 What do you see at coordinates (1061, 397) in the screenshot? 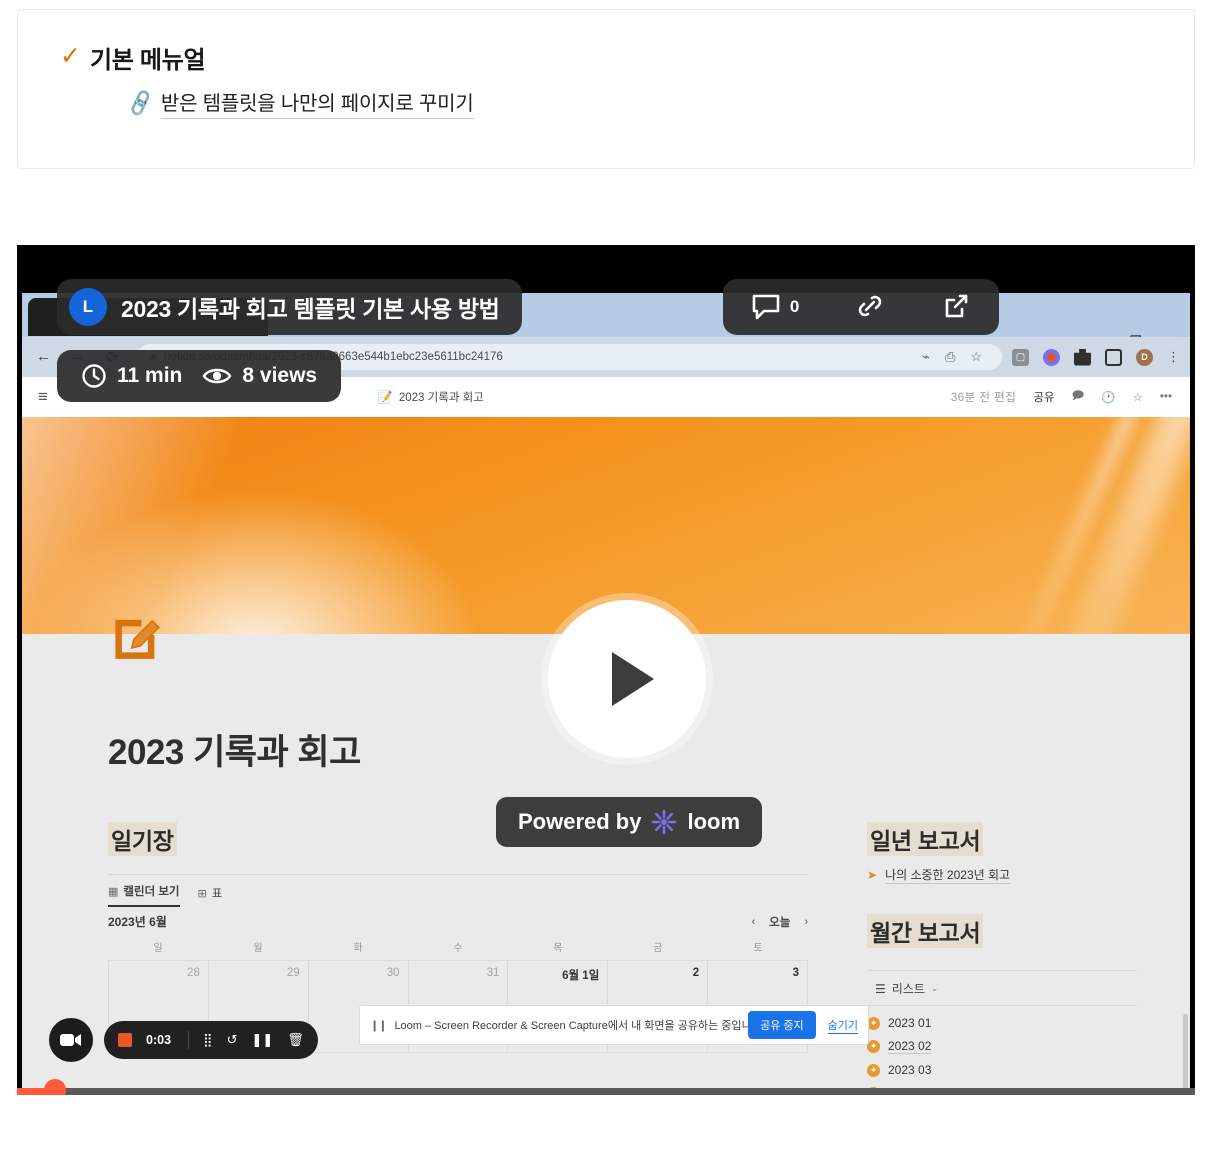
I see `notion-topbar-actions: 36분 전 편집 공유 🗩 🕐 ☆ •••` at bounding box center [1061, 397].